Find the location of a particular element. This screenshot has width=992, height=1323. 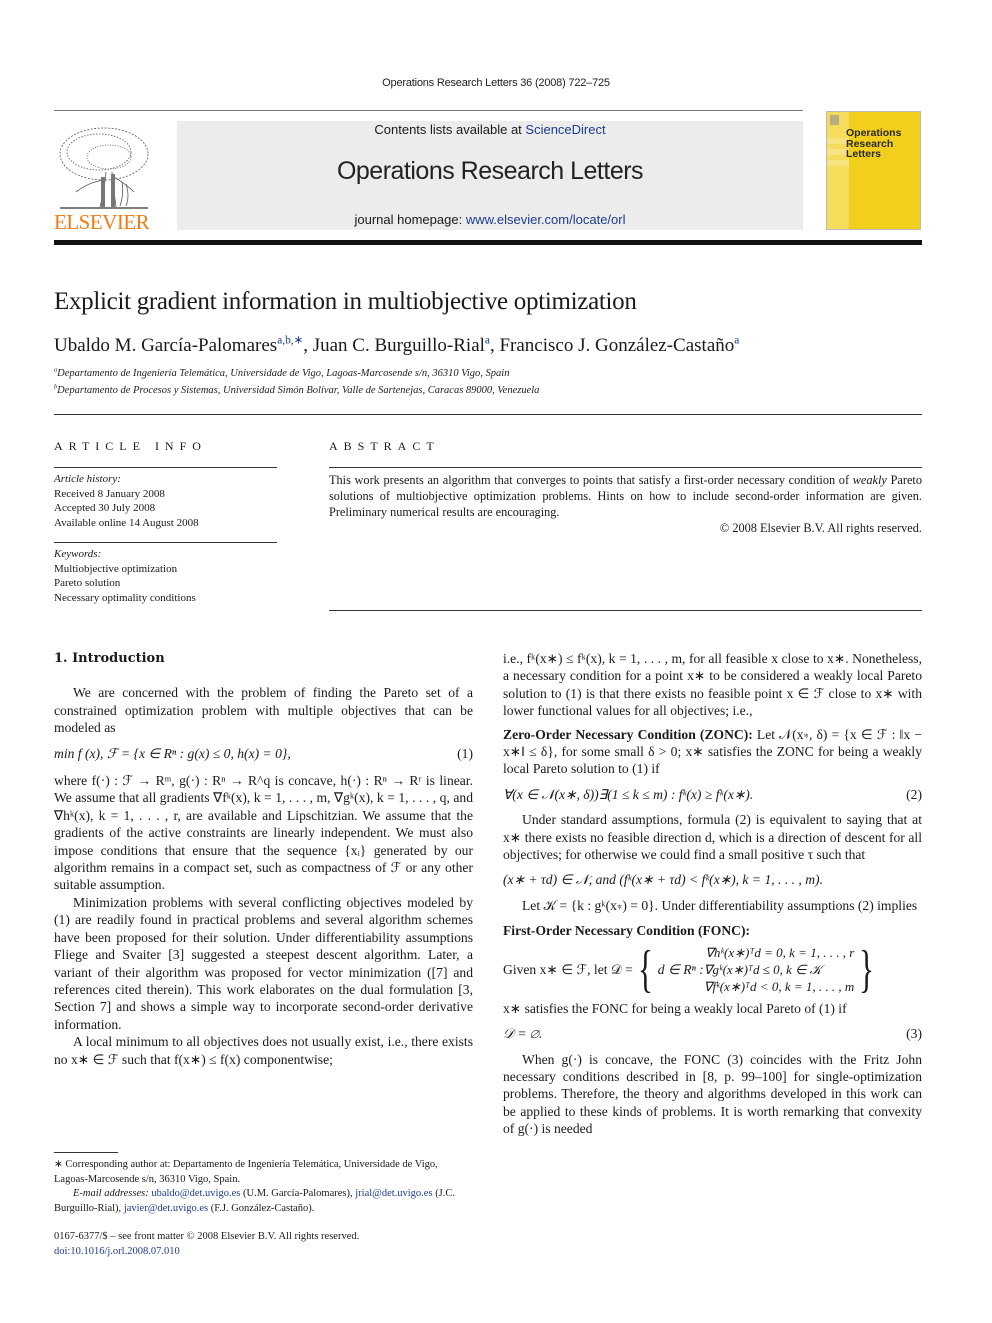

contents-prefix: Contents lists available at is located at coordinates (450, 129).